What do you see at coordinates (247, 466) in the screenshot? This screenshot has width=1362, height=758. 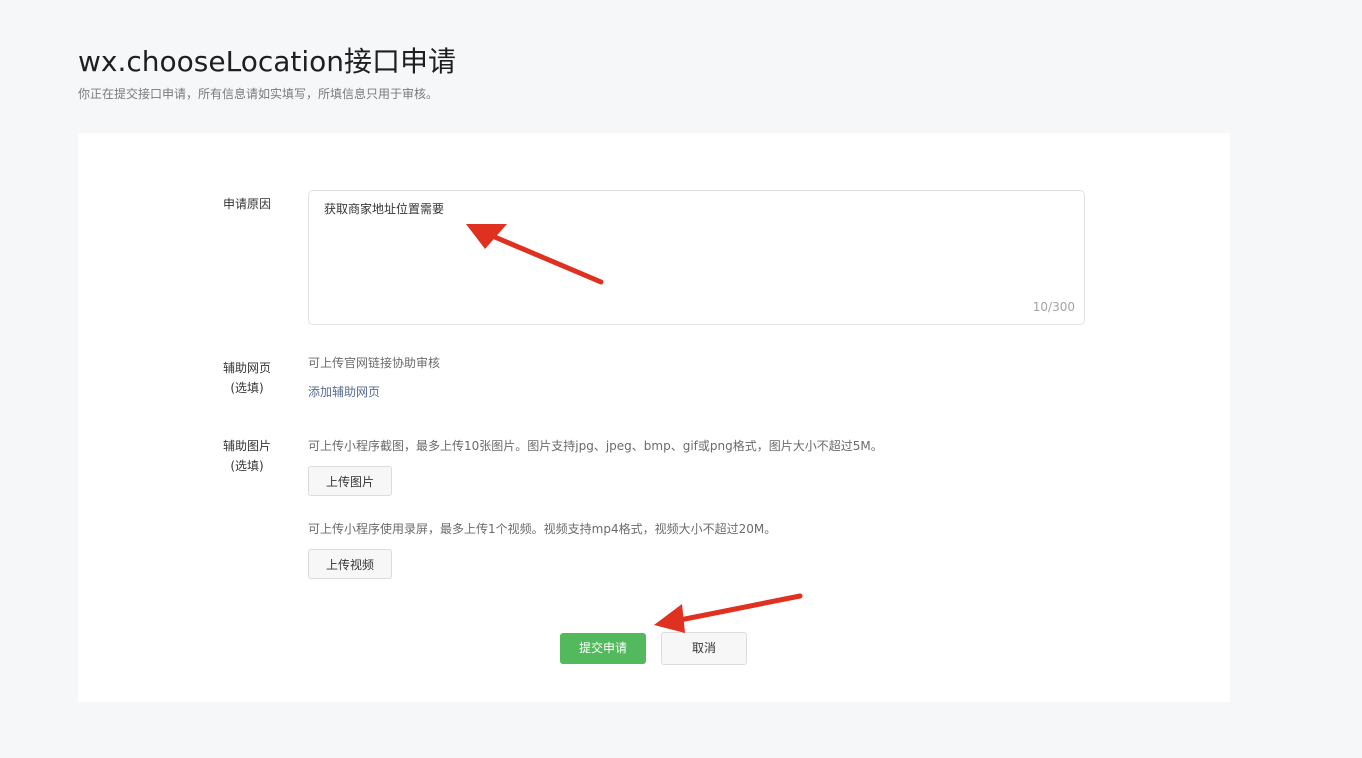 I see `images-optional: (选填)` at bounding box center [247, 466].